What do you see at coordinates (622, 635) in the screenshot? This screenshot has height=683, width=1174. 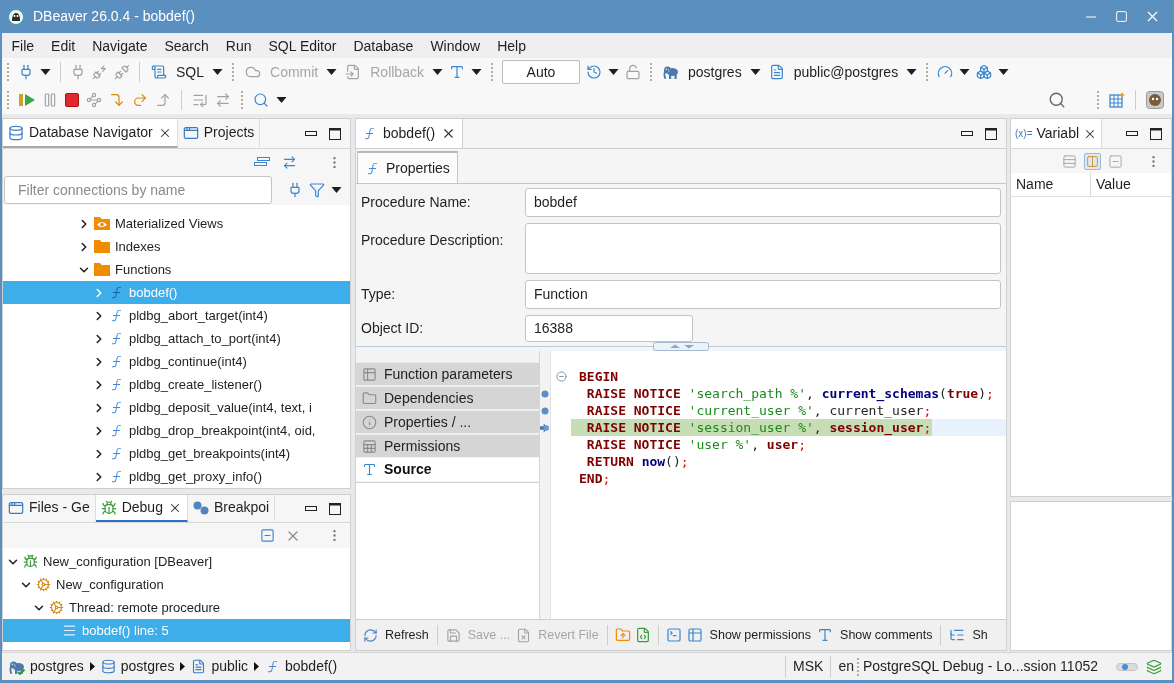 I see `folder-upload-icon` at bounding box center [622, 635].